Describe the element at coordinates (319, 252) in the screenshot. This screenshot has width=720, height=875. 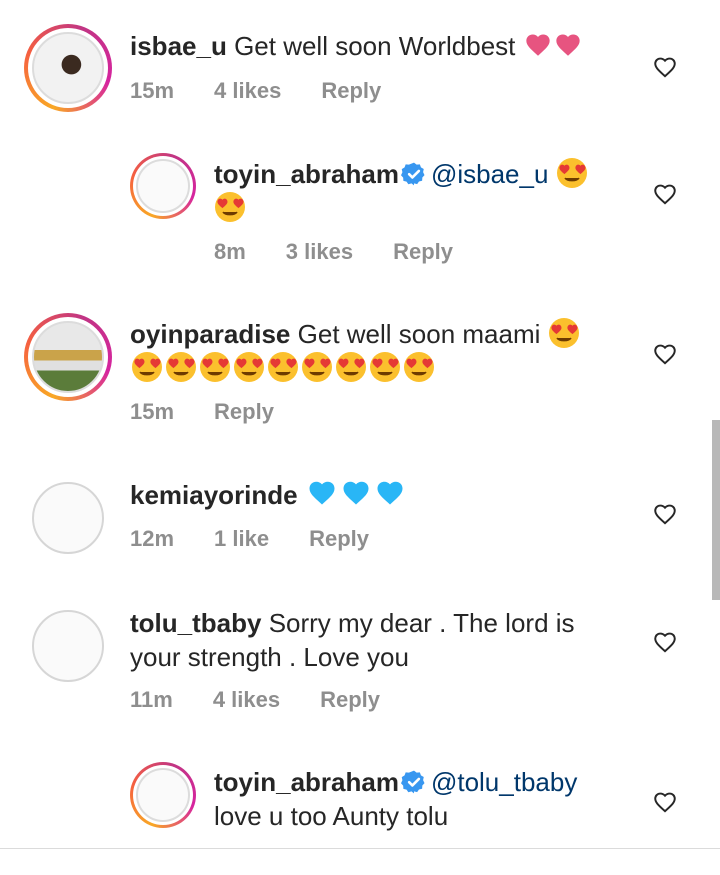
I see `likes-count: 3 likes` at that location.